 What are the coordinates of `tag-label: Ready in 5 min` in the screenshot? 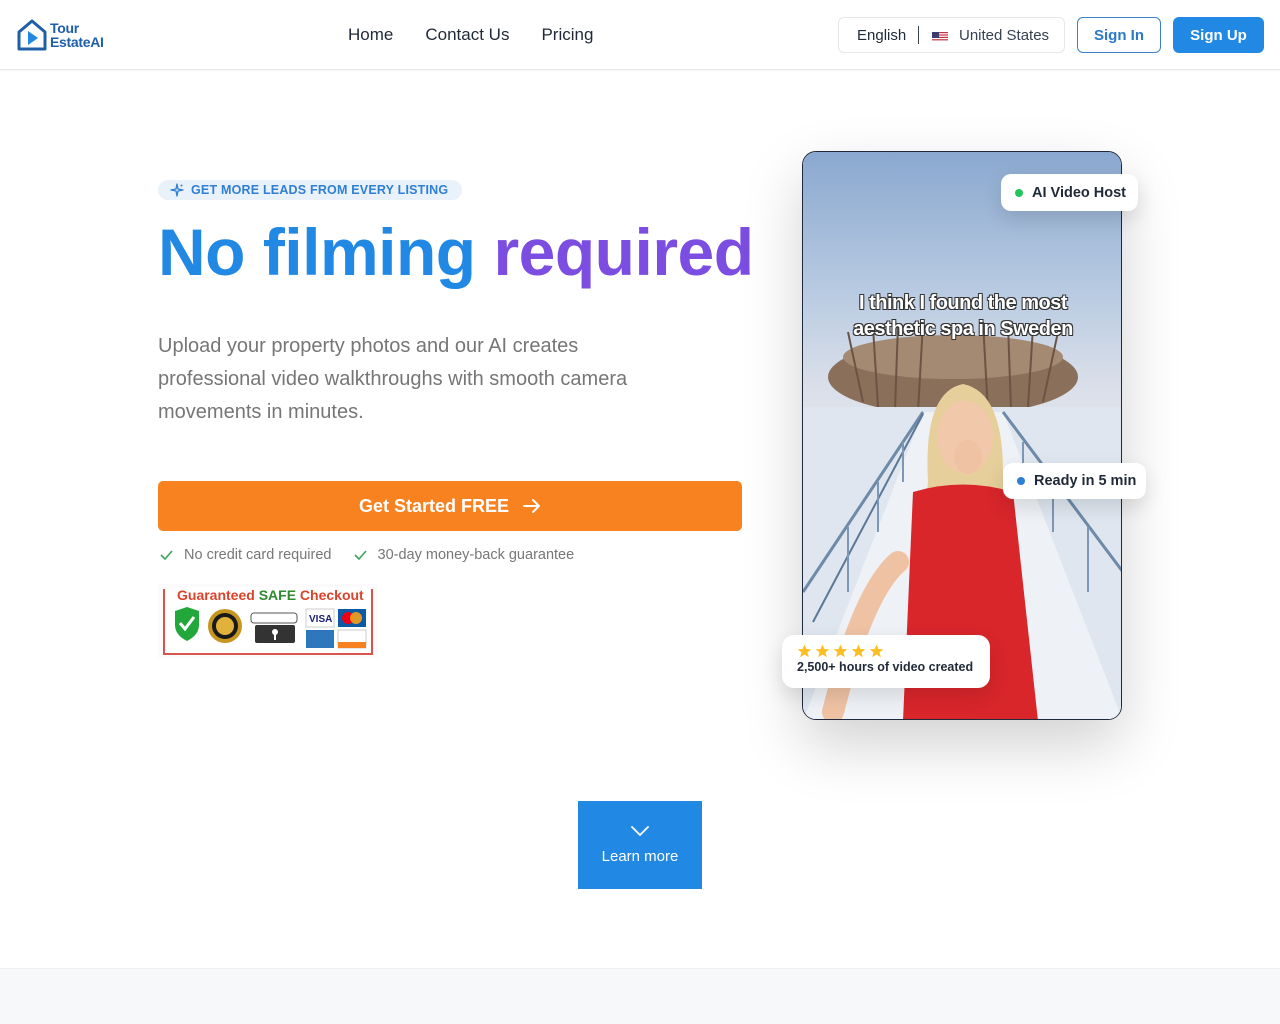 It's located at (1085, 481).